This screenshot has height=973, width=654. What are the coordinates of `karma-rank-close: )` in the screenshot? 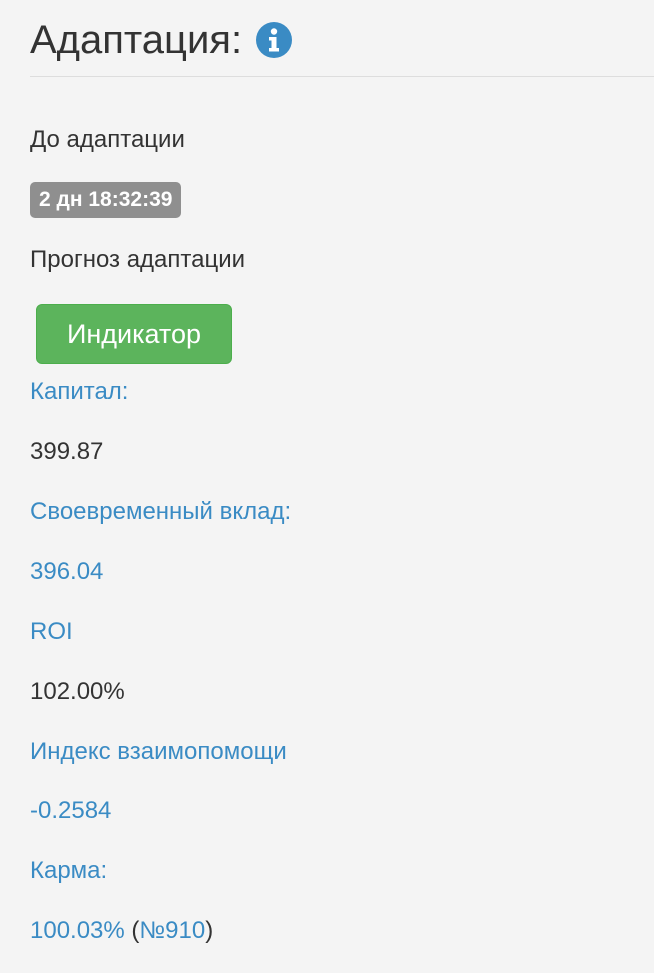 It's located at (209, 930).